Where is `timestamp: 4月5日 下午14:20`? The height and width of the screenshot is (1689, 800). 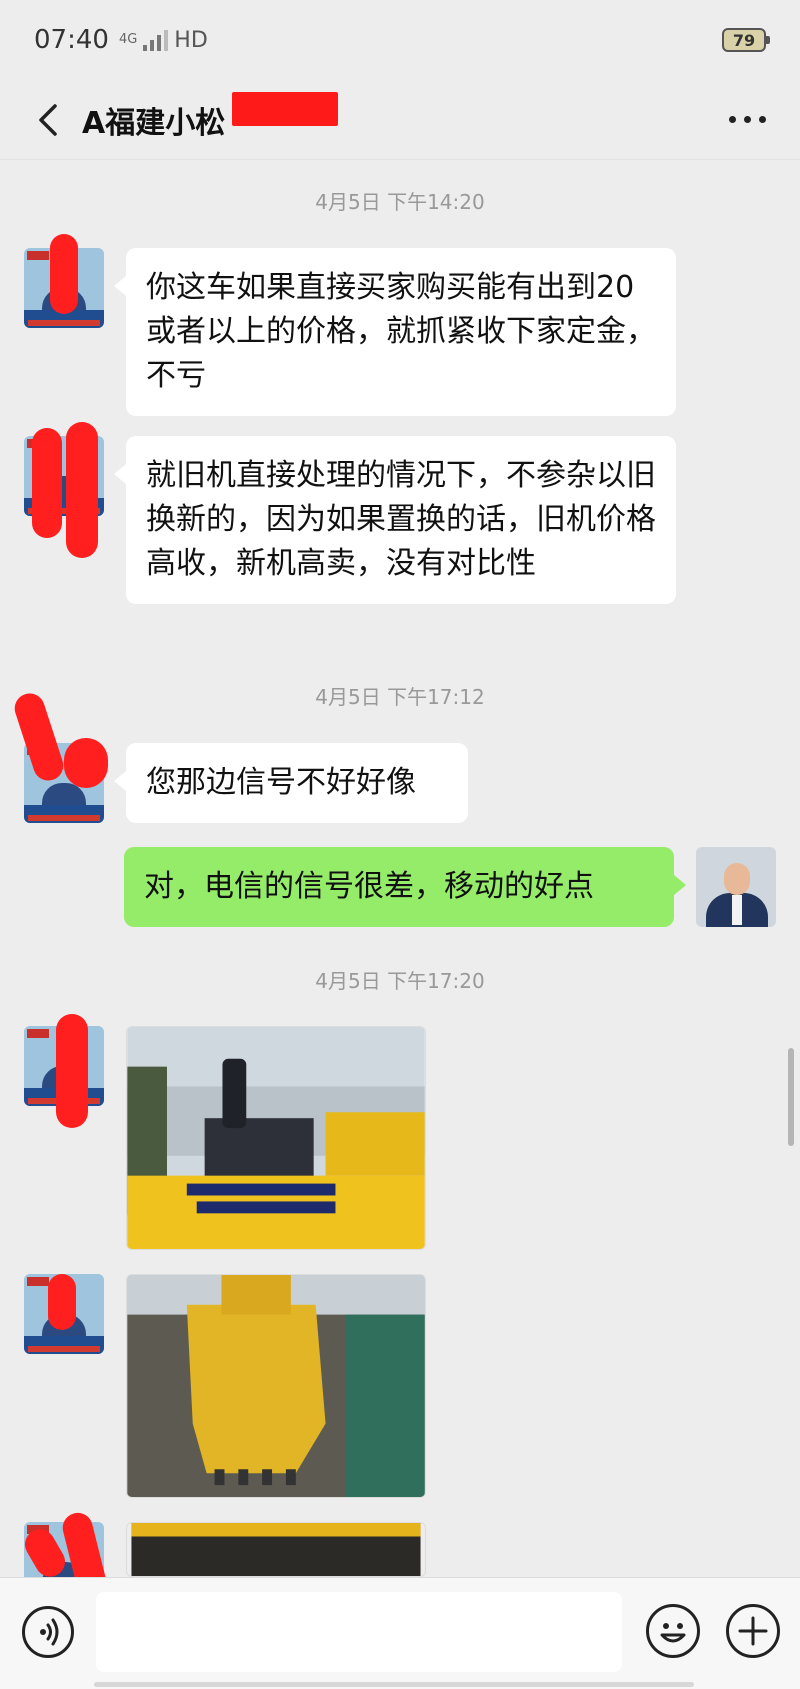
timestamp: 4月5日 下午14:20 is located at coordinates (400, 202).